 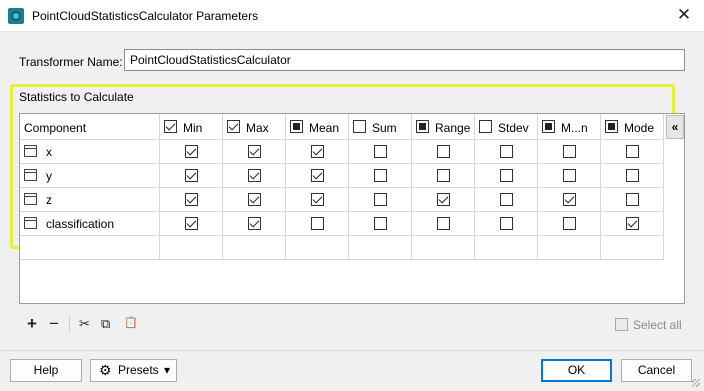 I want to click on column-header-label: Max, so click(x=257, y=128).